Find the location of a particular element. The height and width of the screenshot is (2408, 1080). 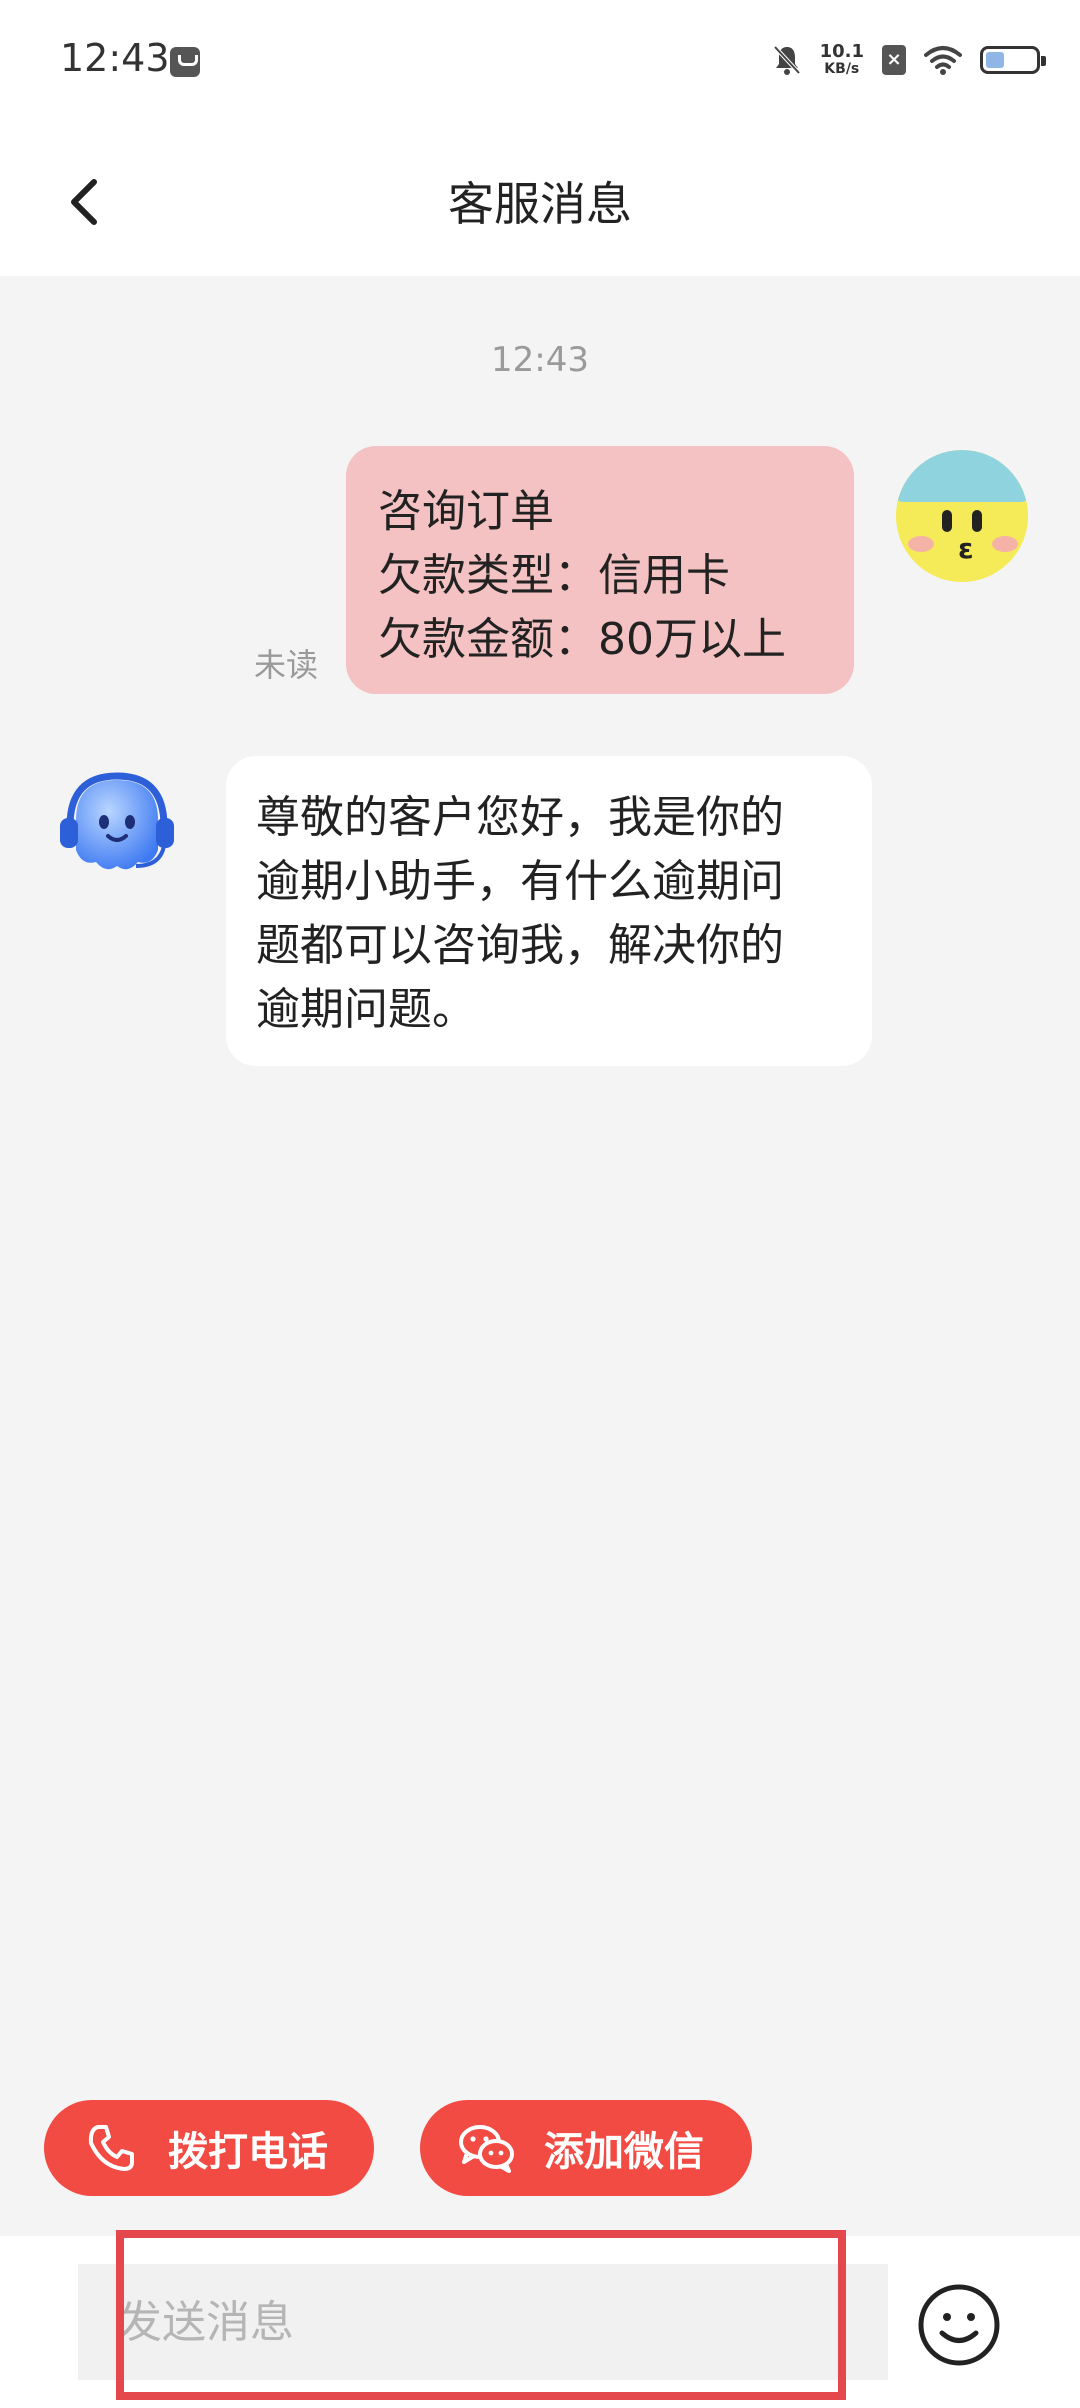

user-message-bubble: 咨询订单 欠款类型：信用卡 欠款金额：80万以上 is located at coordinates (600, 570).